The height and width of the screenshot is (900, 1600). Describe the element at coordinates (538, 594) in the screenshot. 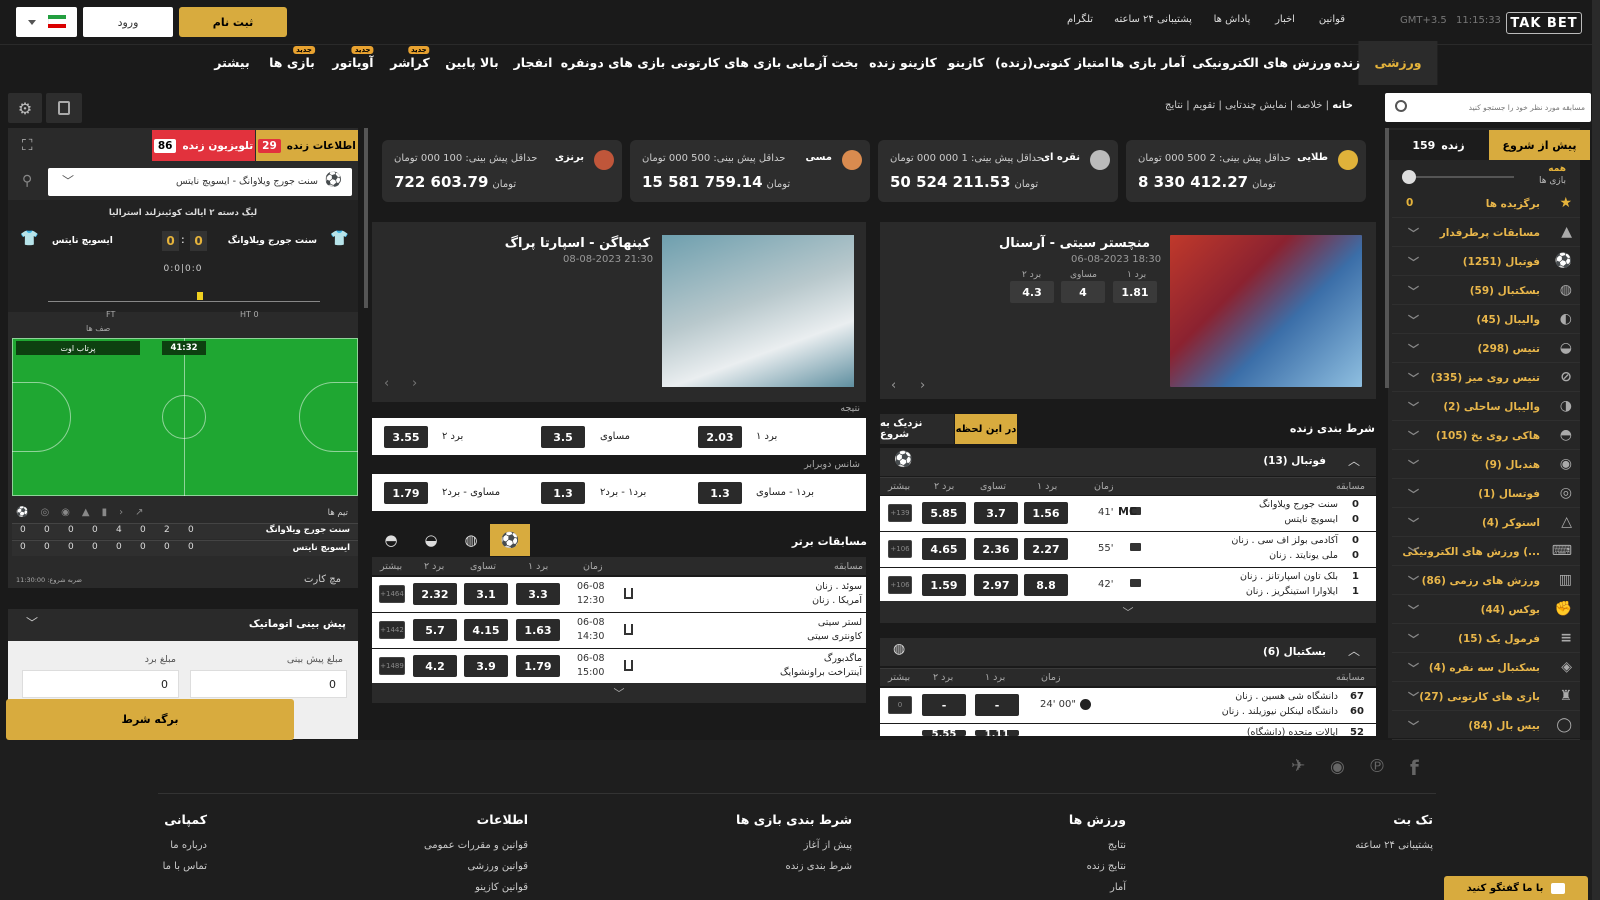

I see `odd-home: 3.3` at that location.